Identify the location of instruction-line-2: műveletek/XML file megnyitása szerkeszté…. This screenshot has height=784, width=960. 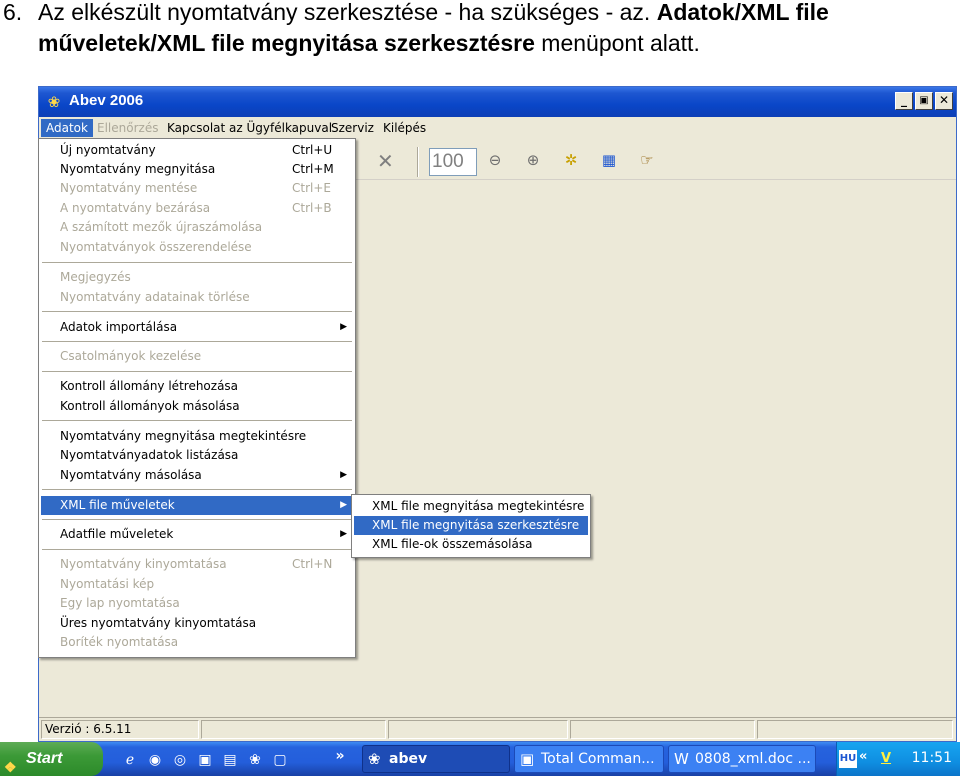
(369, 43).